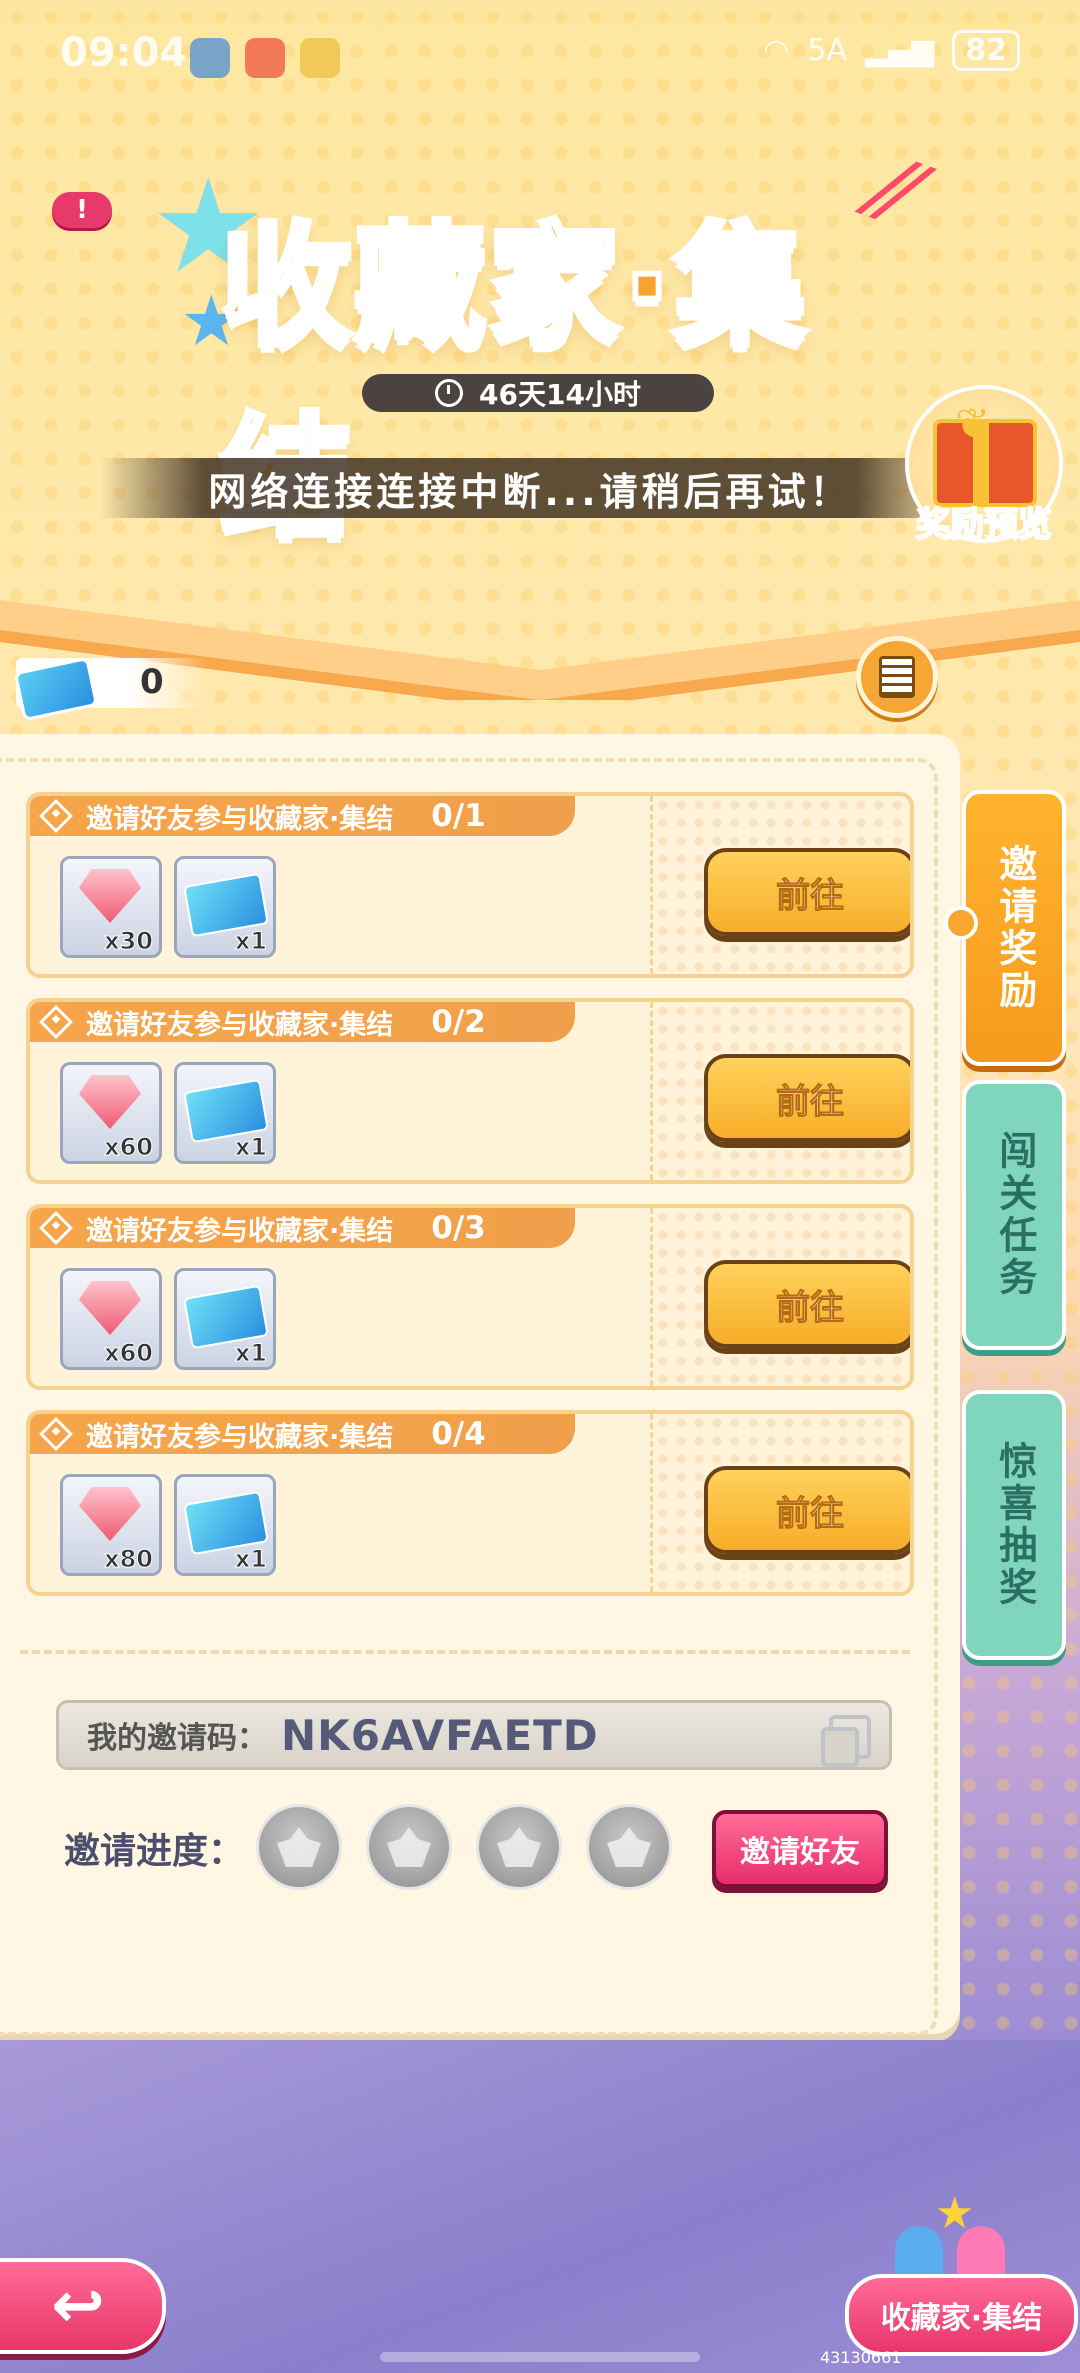 This screenshot has width=1080, height=2373. What do you see at coordinates (470, 1297) in the screenshot?
I see `task-card: 邀请好友参与收藏家·集结 0/3 x60 x1 前往` at bounding box center [470, 1297].